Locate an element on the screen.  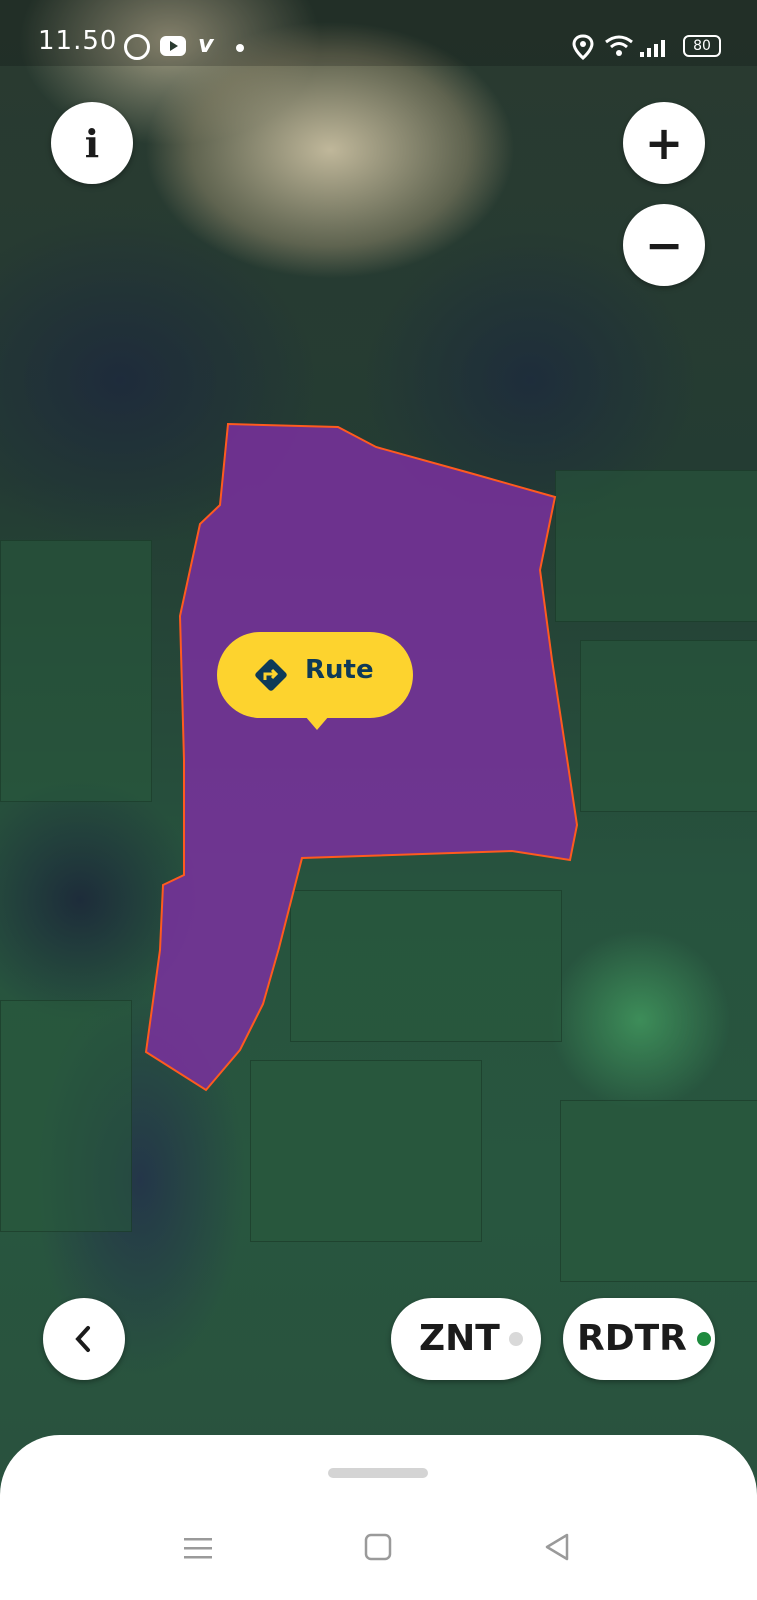
drag-handle is located at coordinates (378, 1473).